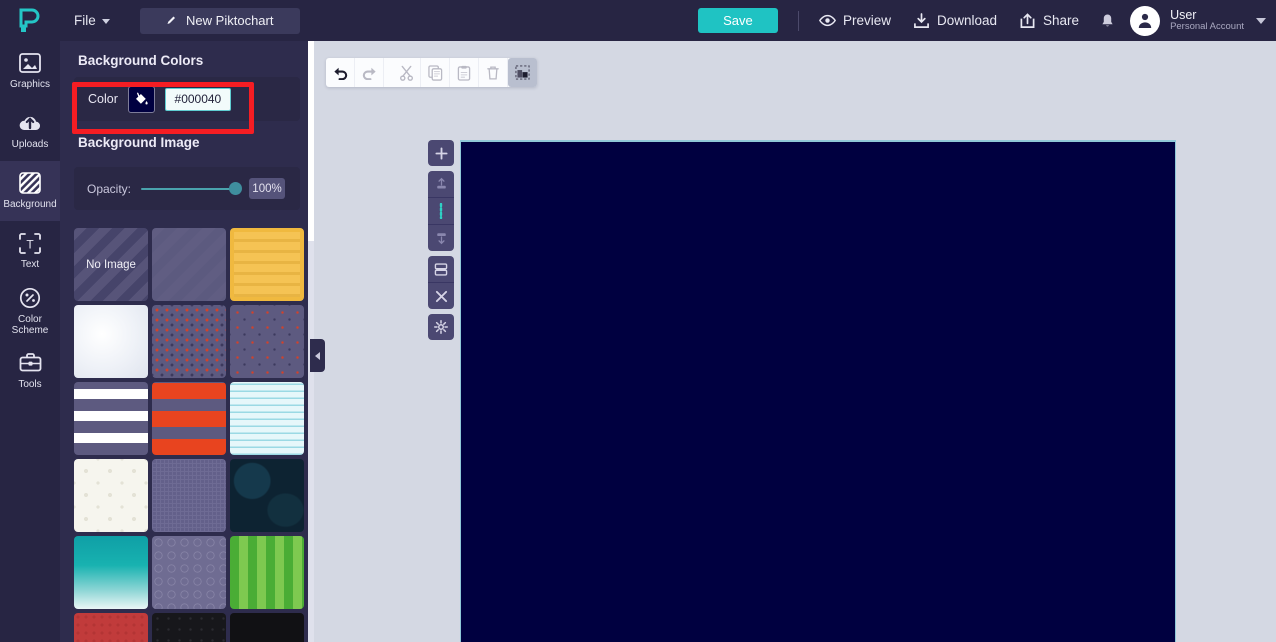 The height and width of the screenshot is (642, 1276). What do you see at coordinates (30, 20) in the screenshot?
I see `piktochart-logo-icon` at bounding box center [30, 20].